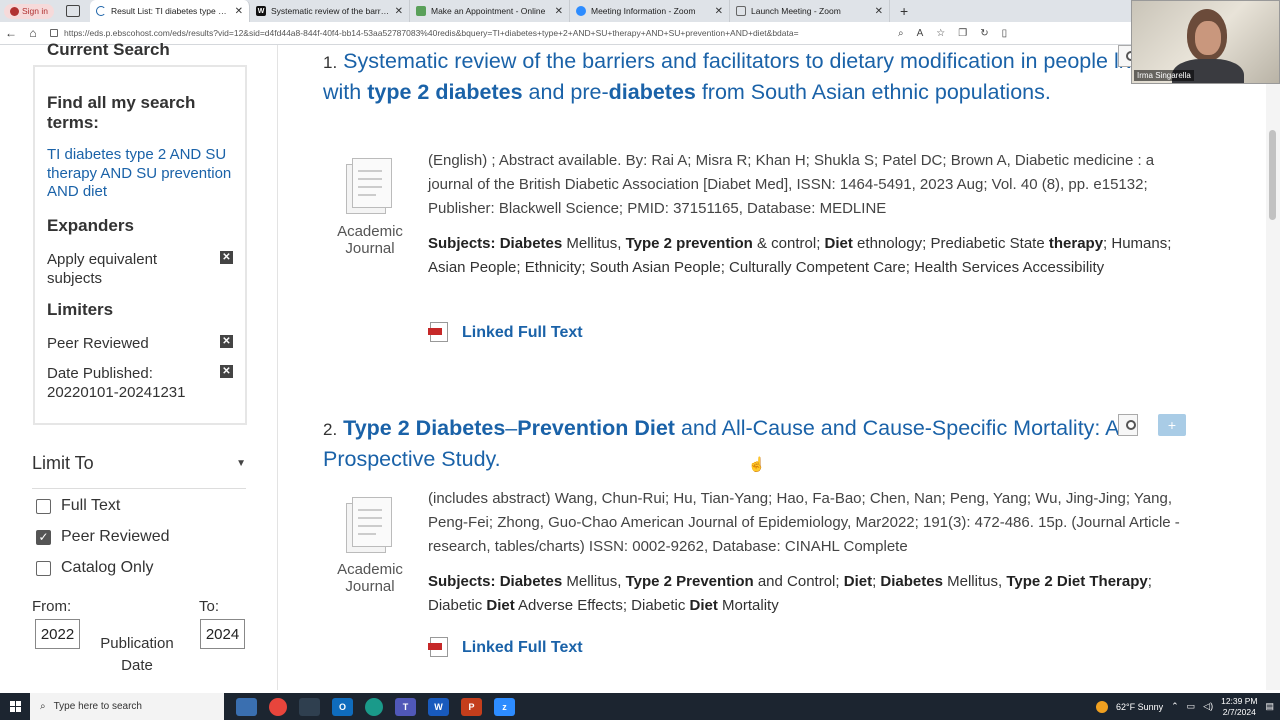  What do you see at coordinates (374, 706) in the screenshot?
I see `edge-icon` at bounding box center [374, 706].